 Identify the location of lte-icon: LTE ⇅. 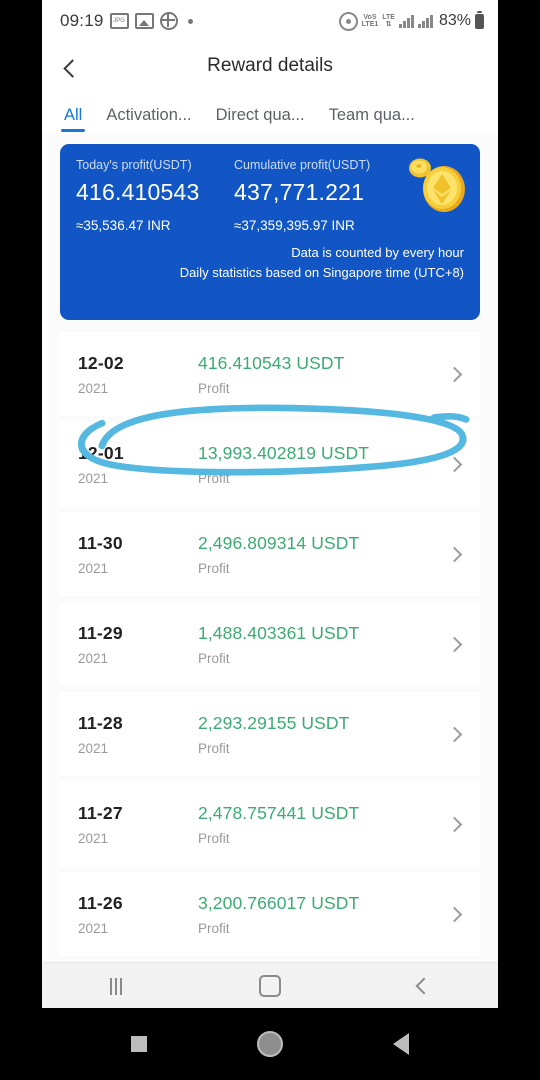
(388, 21).